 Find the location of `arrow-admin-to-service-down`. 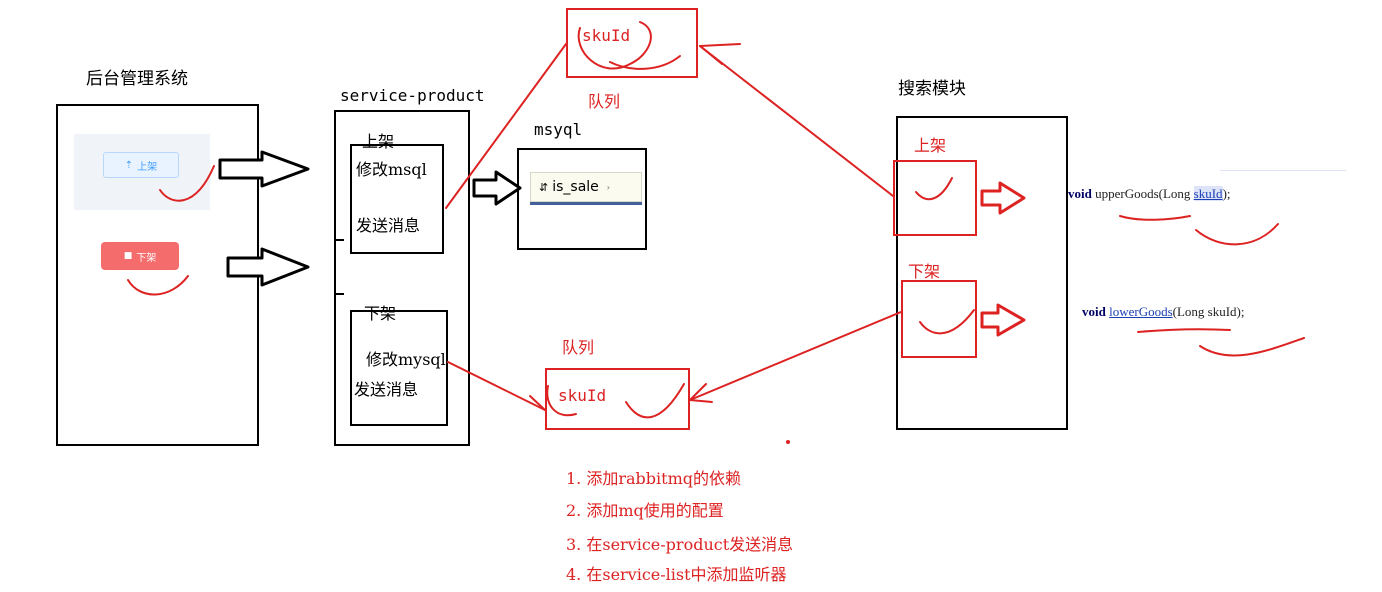

arrow-admin-to-service-down is located at coordinates (268, 267).